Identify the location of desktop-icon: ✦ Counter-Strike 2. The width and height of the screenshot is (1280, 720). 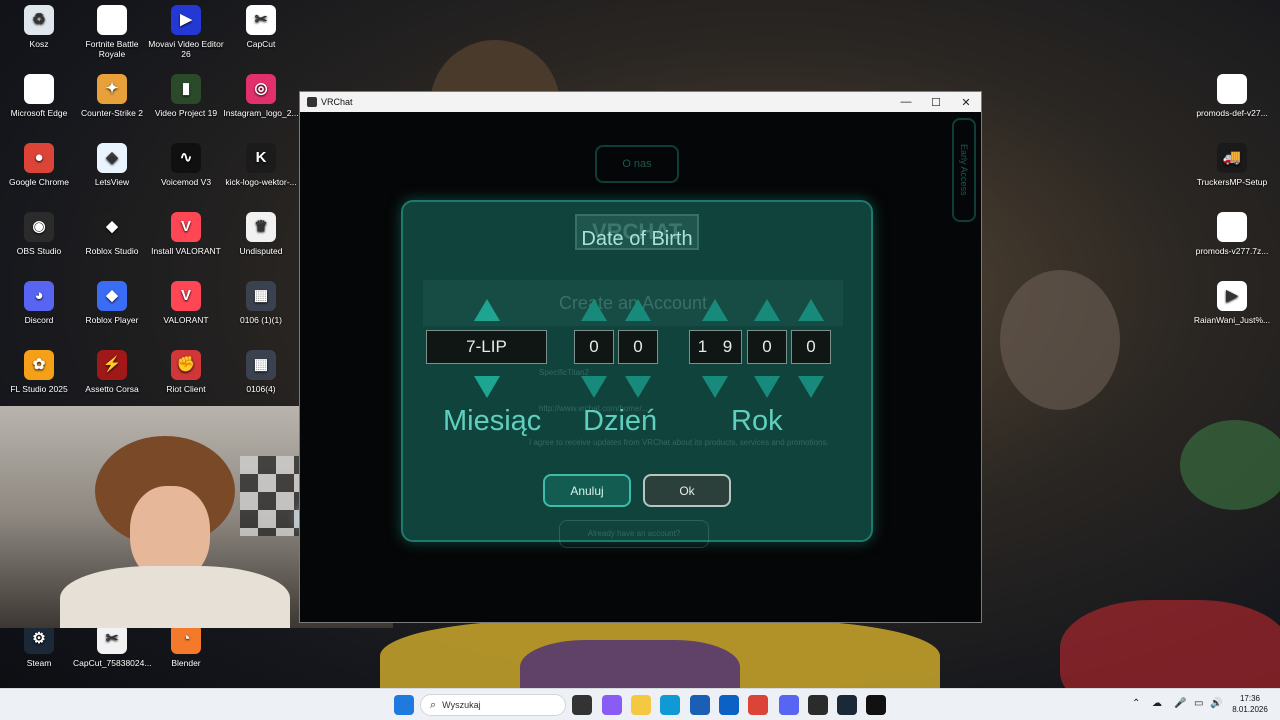
(112, 96).